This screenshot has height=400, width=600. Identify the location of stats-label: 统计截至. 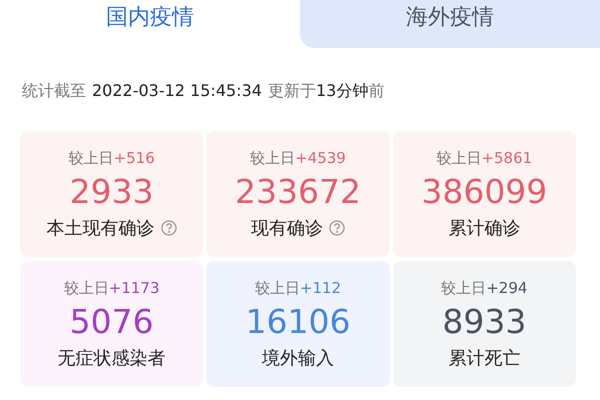
(54, 91).